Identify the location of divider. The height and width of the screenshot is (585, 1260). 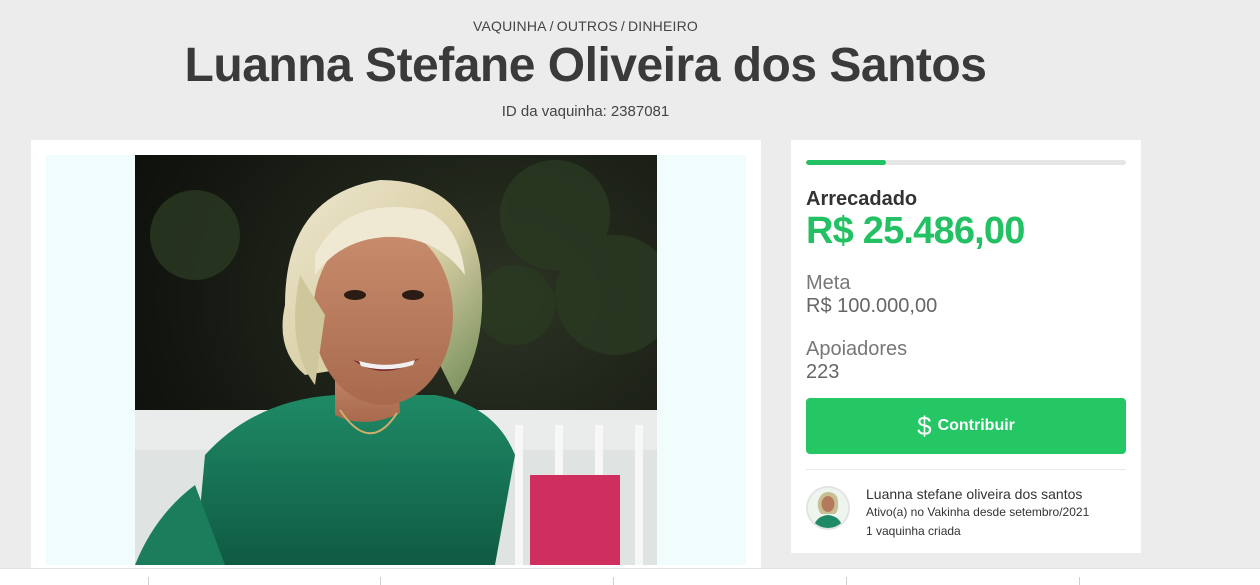
(966, 469).